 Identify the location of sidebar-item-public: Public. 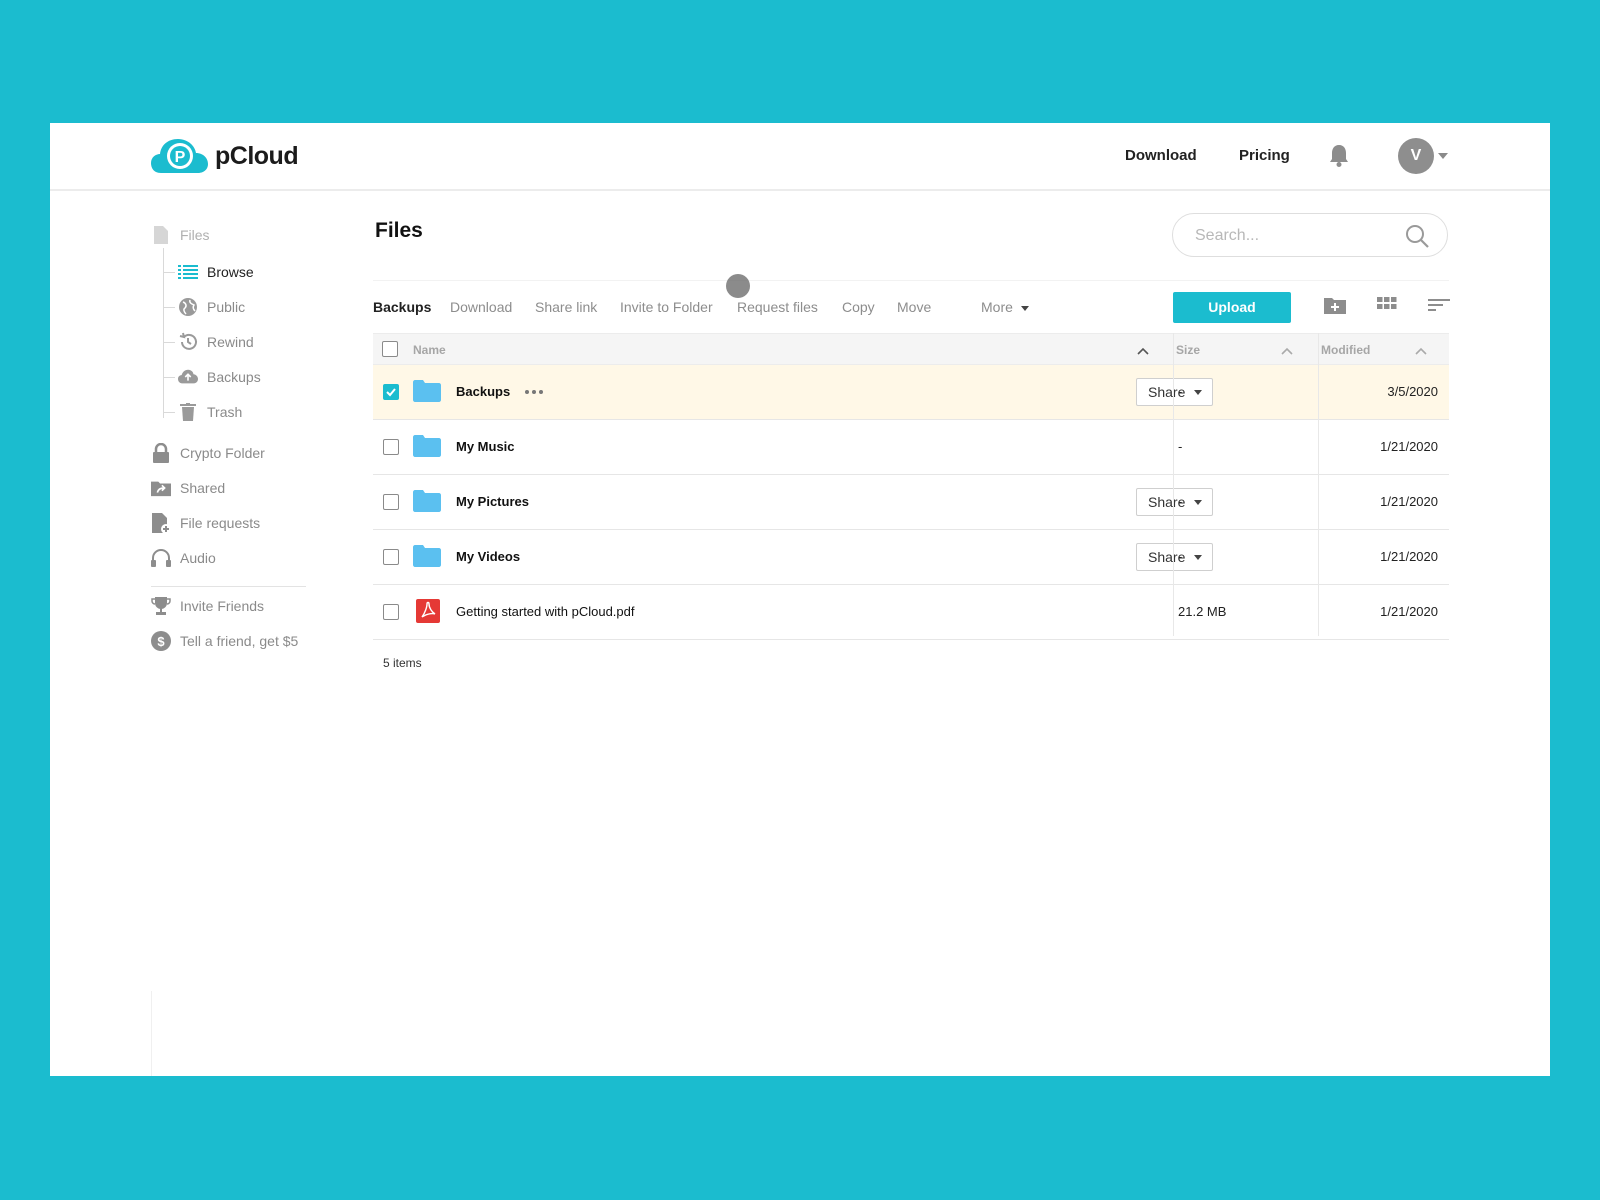
(211, 307).